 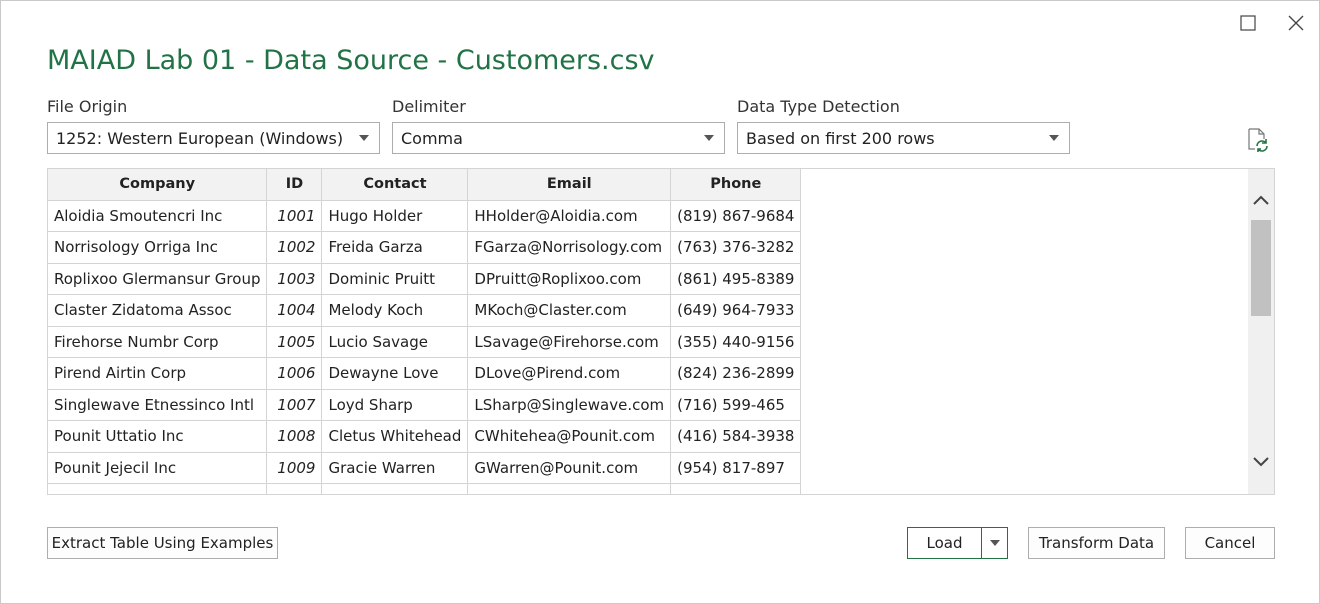 I want to click on cell-contact: Dominic Pruitt, so click(x=395, y=278).